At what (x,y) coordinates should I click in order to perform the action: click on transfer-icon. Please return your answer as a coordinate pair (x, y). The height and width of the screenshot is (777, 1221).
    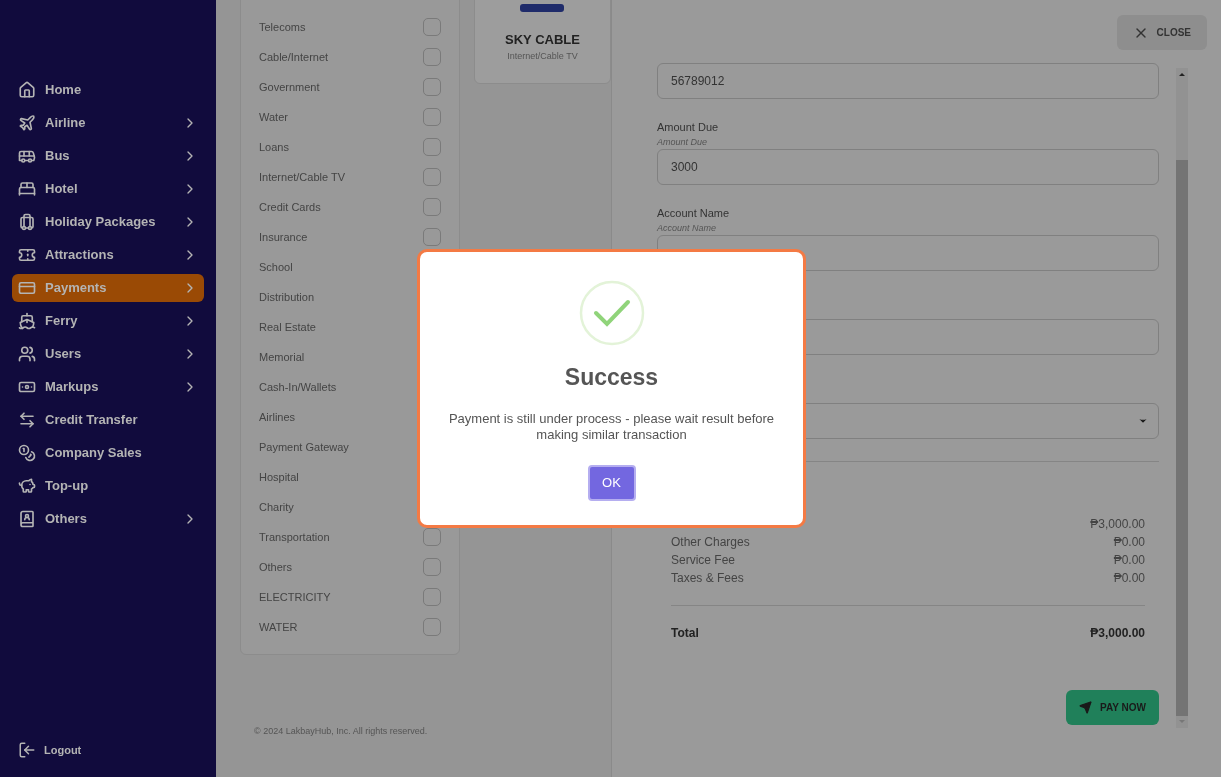
    Looking at the image, I should click on (27, 420).